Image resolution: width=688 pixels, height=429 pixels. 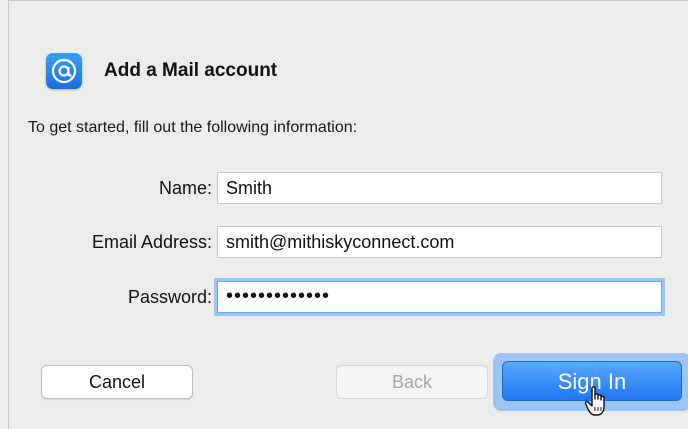 I want to click on email-row: Email Address: smith@mithiskyconnect.com, so click(x=348, y=242).